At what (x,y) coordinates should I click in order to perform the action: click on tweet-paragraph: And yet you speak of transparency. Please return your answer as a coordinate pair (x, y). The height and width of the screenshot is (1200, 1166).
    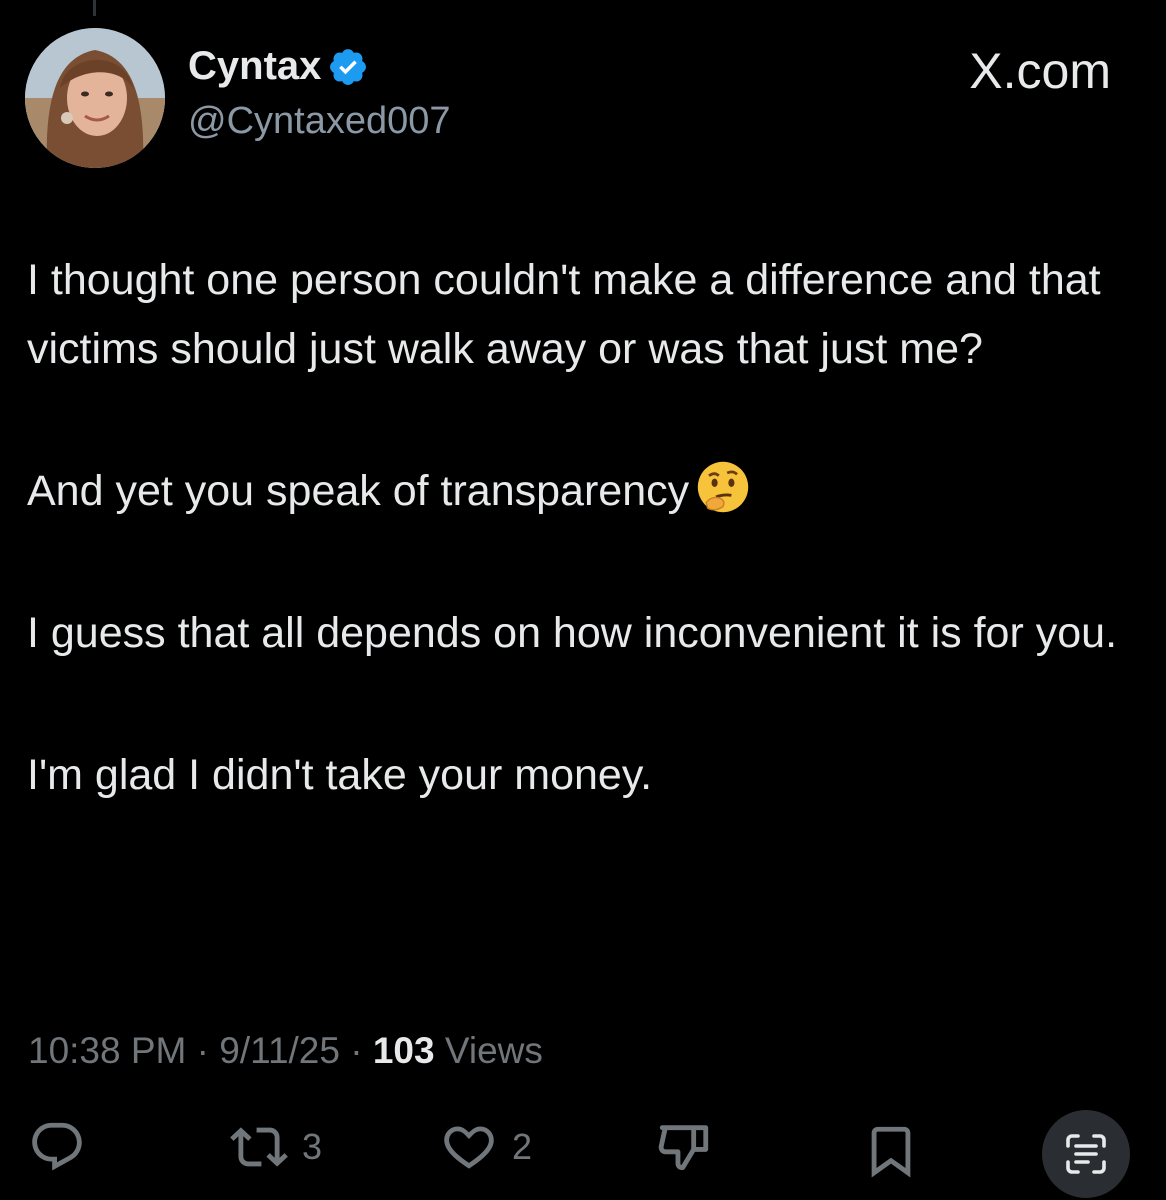
    Looking at the image, I should click on (587, 491).